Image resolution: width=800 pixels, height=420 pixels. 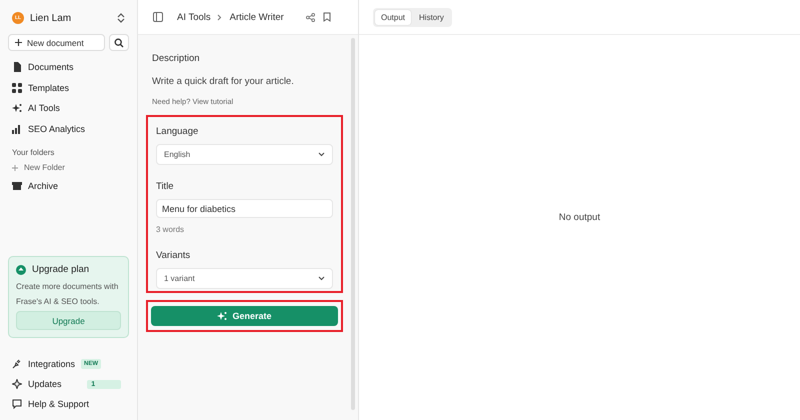 I want to click on account-name: Lien Lam, so click(x=70, y=18).